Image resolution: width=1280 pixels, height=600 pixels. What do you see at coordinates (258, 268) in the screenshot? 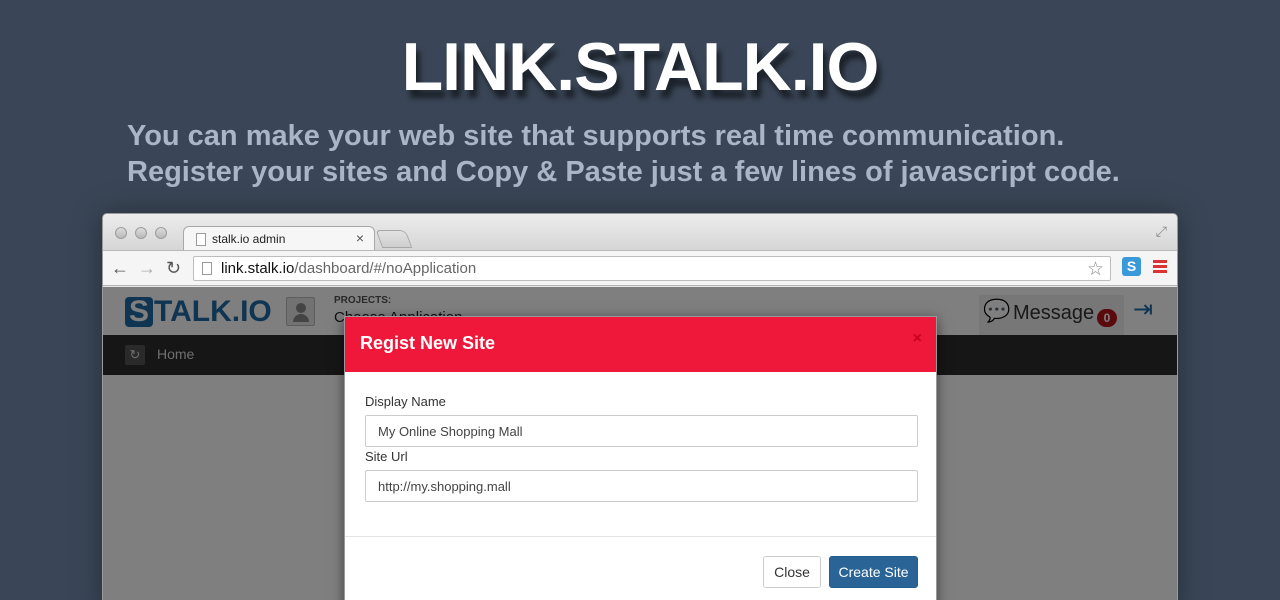
I see `url-host: link.stalk.io` at bounding box center [258, 268].